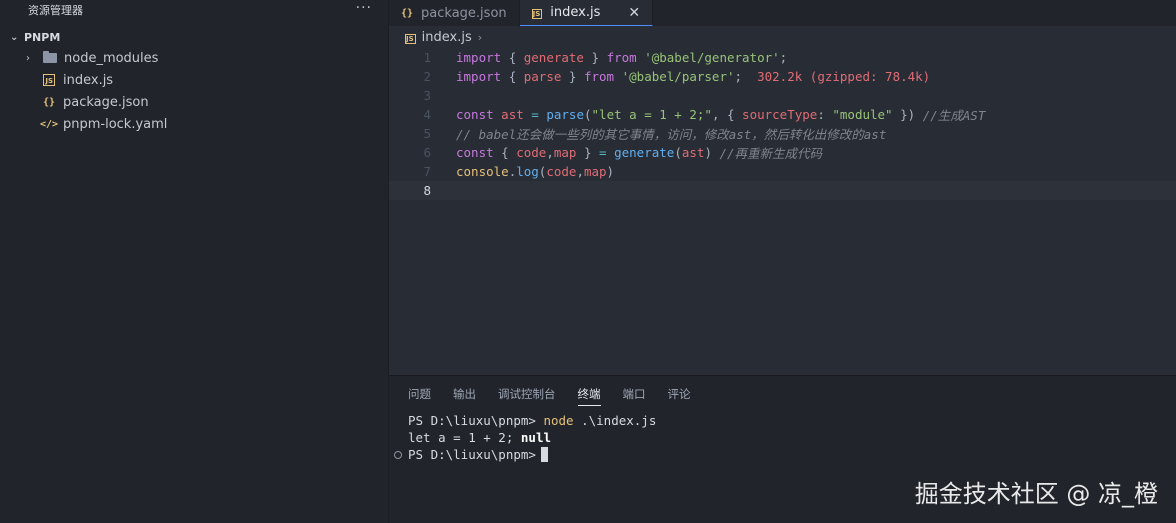 This screenshot has height=523, width=1176. What do you see at coordinates (535, 437) in the screenshot?
I see `terminal-output-null: null` at bounding box center [535, 437].